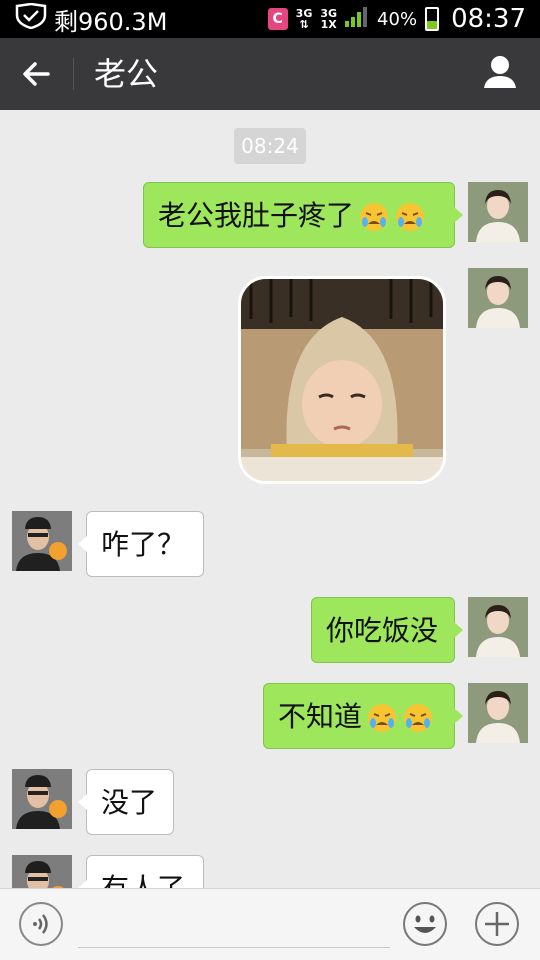  I want to click on back-button, so click(38, 74).